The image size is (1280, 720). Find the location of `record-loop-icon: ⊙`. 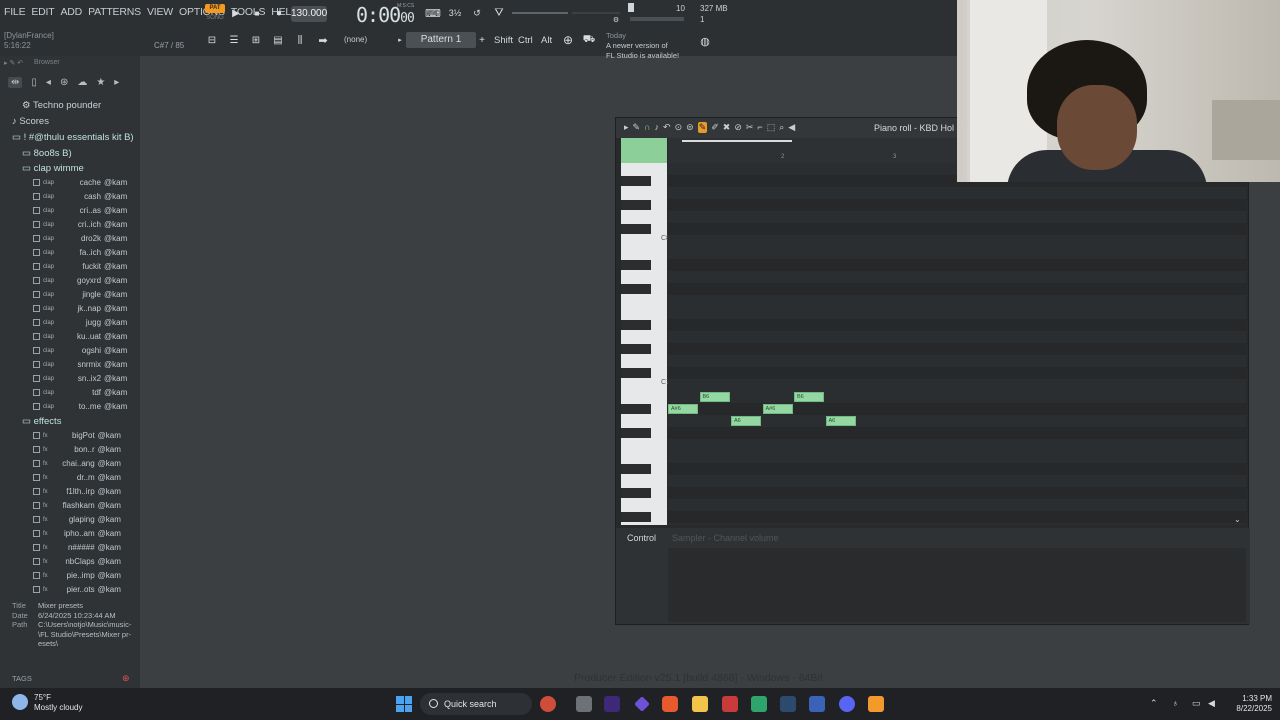

record-loop-icon: ⊙ is located at coordinates (679, 127).